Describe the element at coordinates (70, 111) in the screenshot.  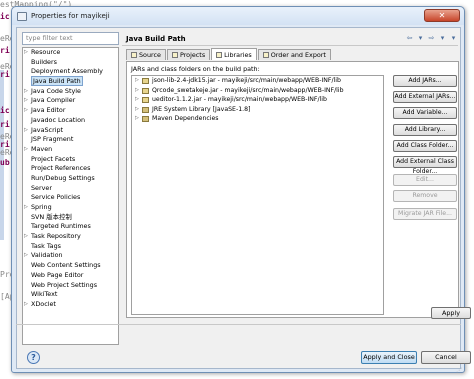
I see `tree-item: ▷ Java Editor` at that location.